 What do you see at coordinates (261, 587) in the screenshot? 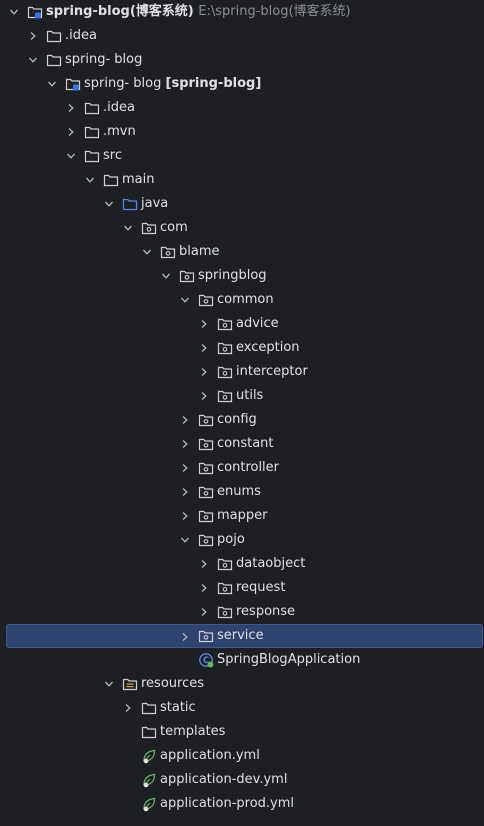
I see `node-label: request` at bounding box center [261, 587].